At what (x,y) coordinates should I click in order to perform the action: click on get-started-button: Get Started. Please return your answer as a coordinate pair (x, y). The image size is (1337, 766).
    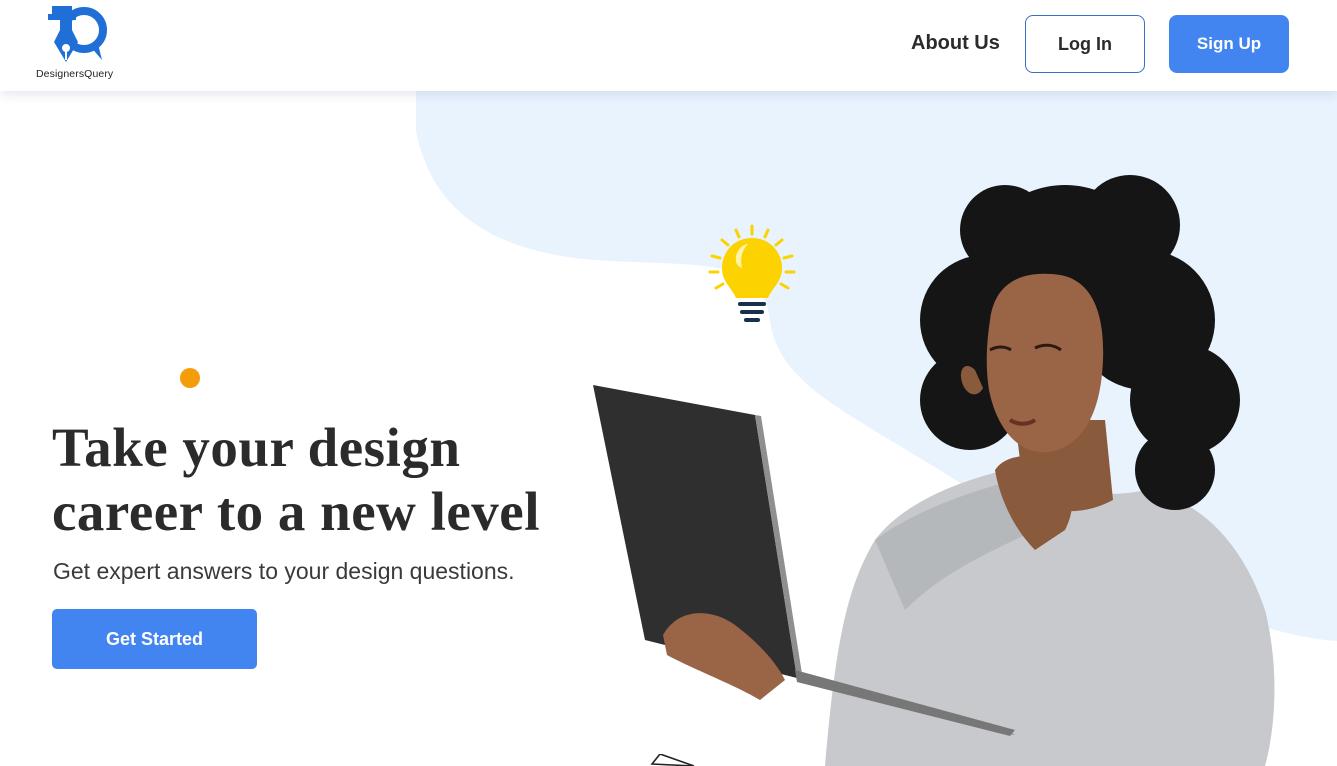
    Looking at the image, I should click on (154, 639).